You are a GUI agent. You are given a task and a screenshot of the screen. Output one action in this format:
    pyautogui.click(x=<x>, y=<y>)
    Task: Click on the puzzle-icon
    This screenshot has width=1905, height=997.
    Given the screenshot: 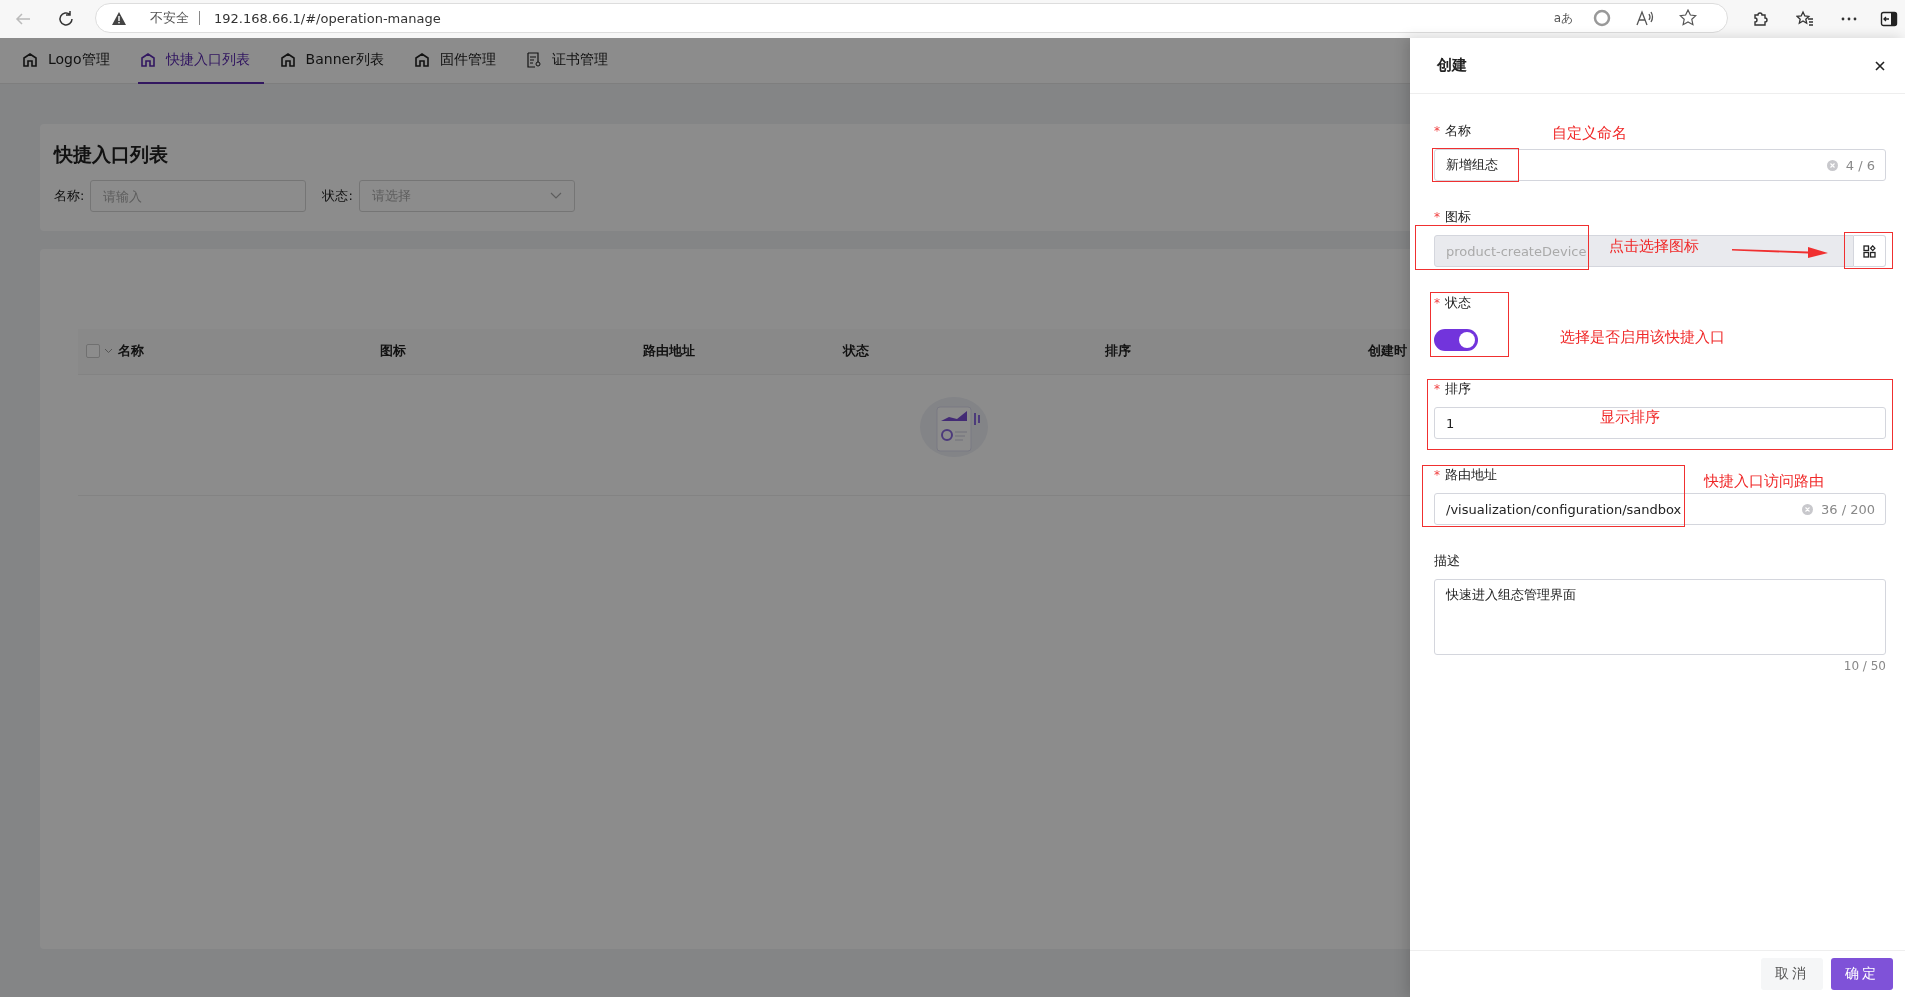 What is the action you would take?
    pyautogui.click(x=1761, y=19)
    